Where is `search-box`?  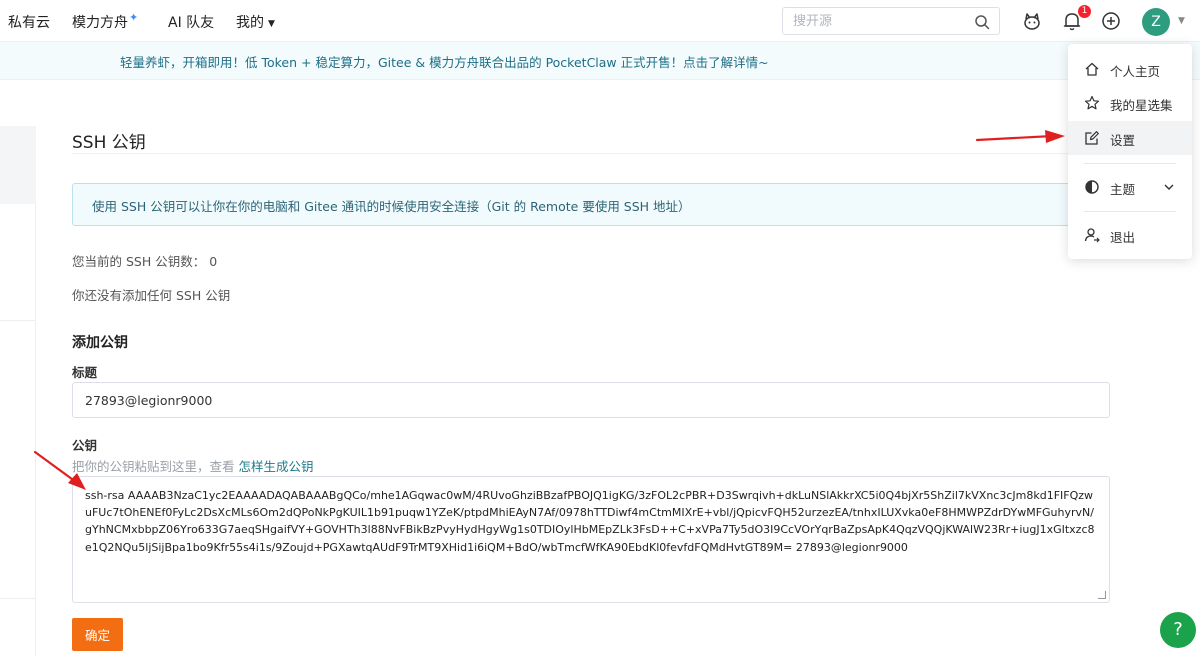
search-box is located at coordinates (891, 21).